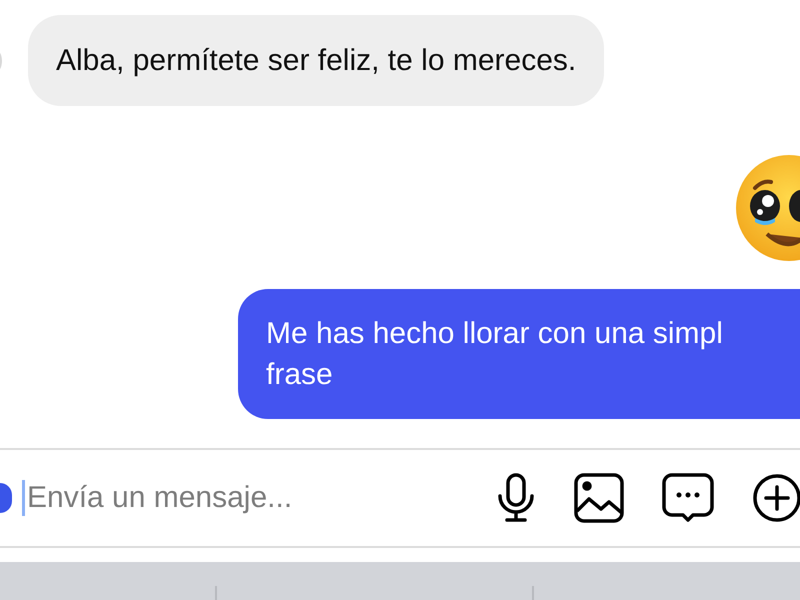 The width and height of the screenshot is (800, 600). What do you see at coordinates (516, 498) in the screenshot?
I see `microphone-icon` at bounding box center [516, 498].